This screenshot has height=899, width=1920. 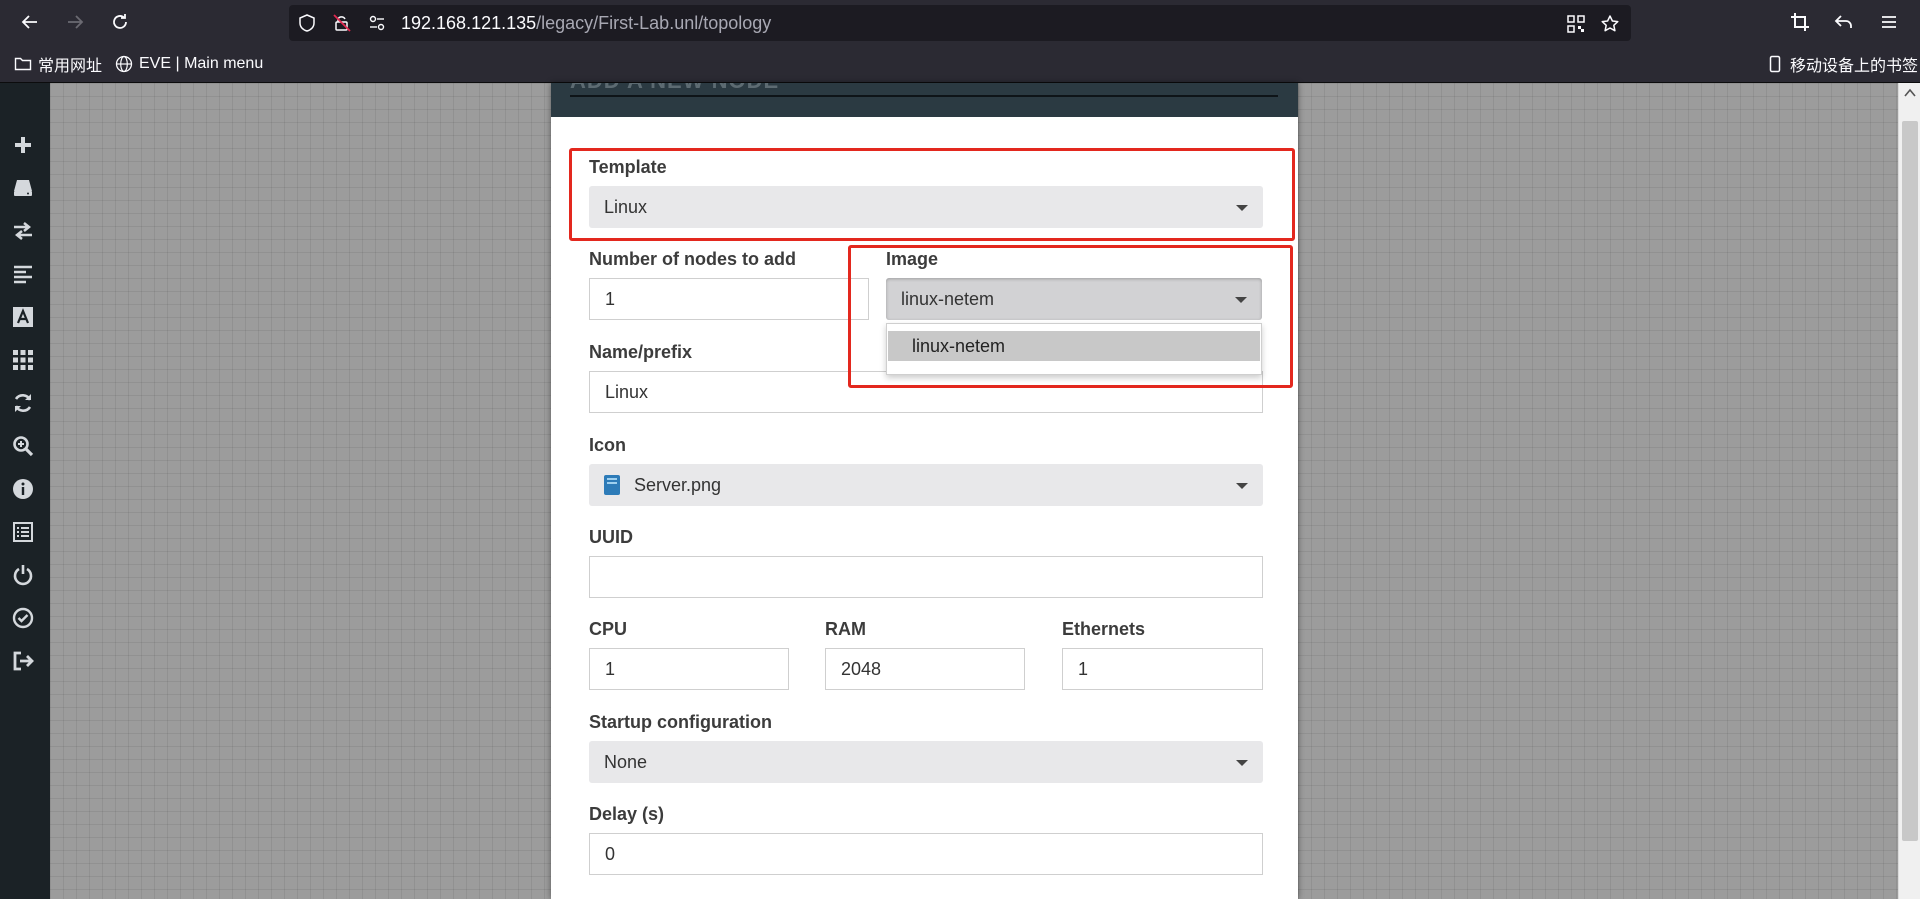 I want to click on refresh-icon, so click(x=23, y=403).